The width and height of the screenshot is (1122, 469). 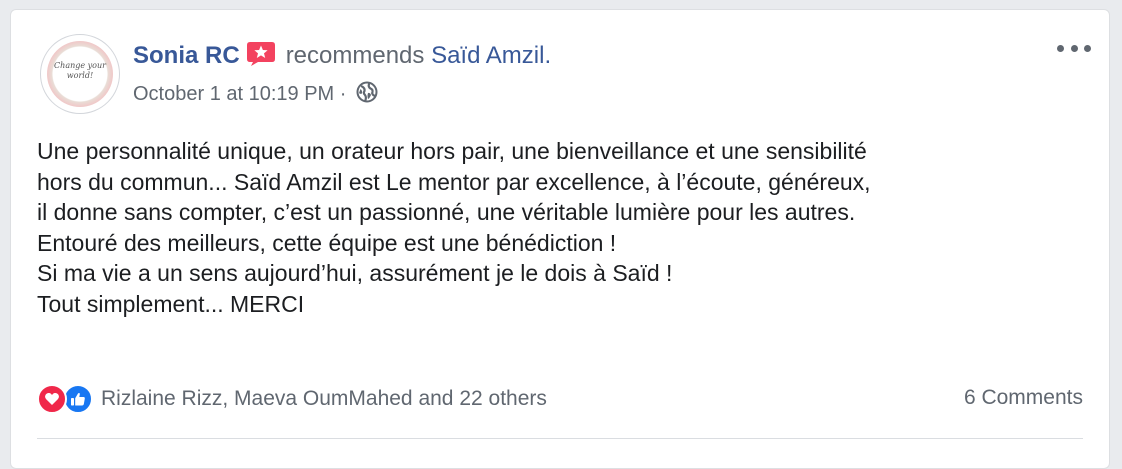 What do you see at coordinates (355, 55) in the screenshot?
I see `recommend-action: recommends` at bounding box center [355, 55].